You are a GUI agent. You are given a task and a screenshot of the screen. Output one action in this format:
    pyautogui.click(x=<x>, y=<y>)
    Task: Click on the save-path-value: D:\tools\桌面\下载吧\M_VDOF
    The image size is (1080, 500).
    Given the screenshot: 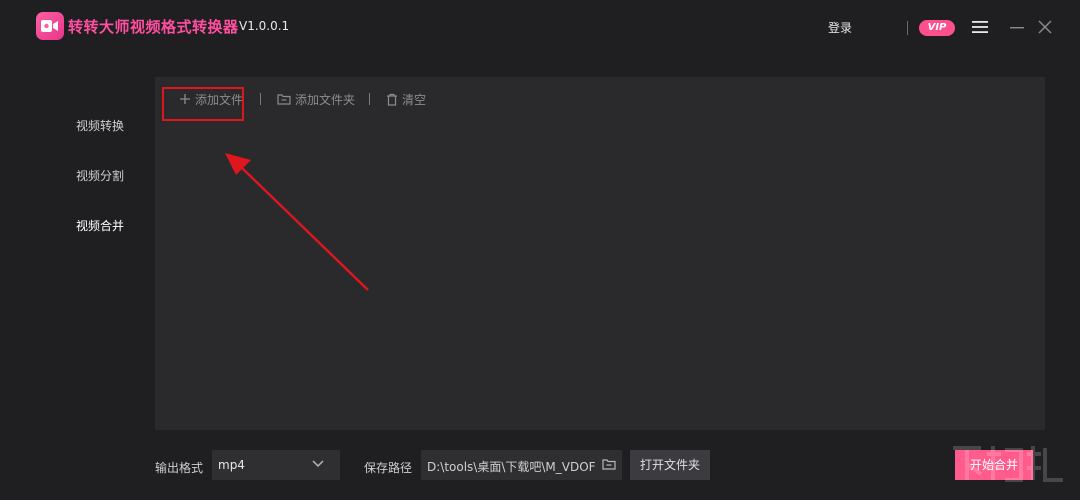 What is the action you would take?
    pyautogui.click(x=511, y=467)
    